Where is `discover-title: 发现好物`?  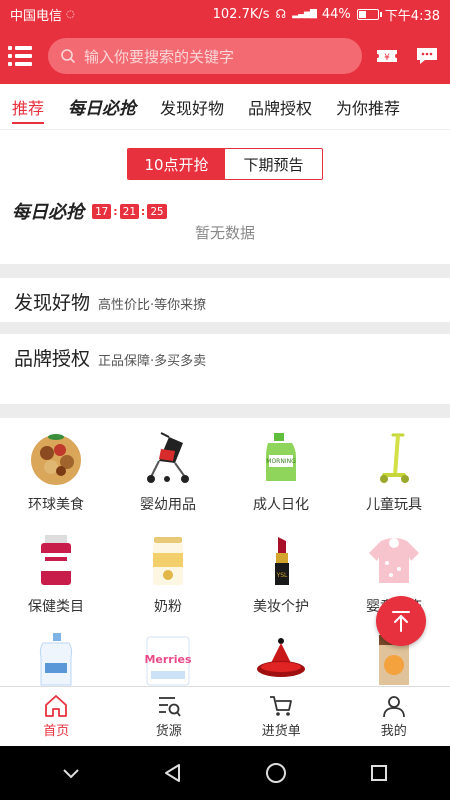
discover-title: 发现好物 is located at coordinates (52, 303).